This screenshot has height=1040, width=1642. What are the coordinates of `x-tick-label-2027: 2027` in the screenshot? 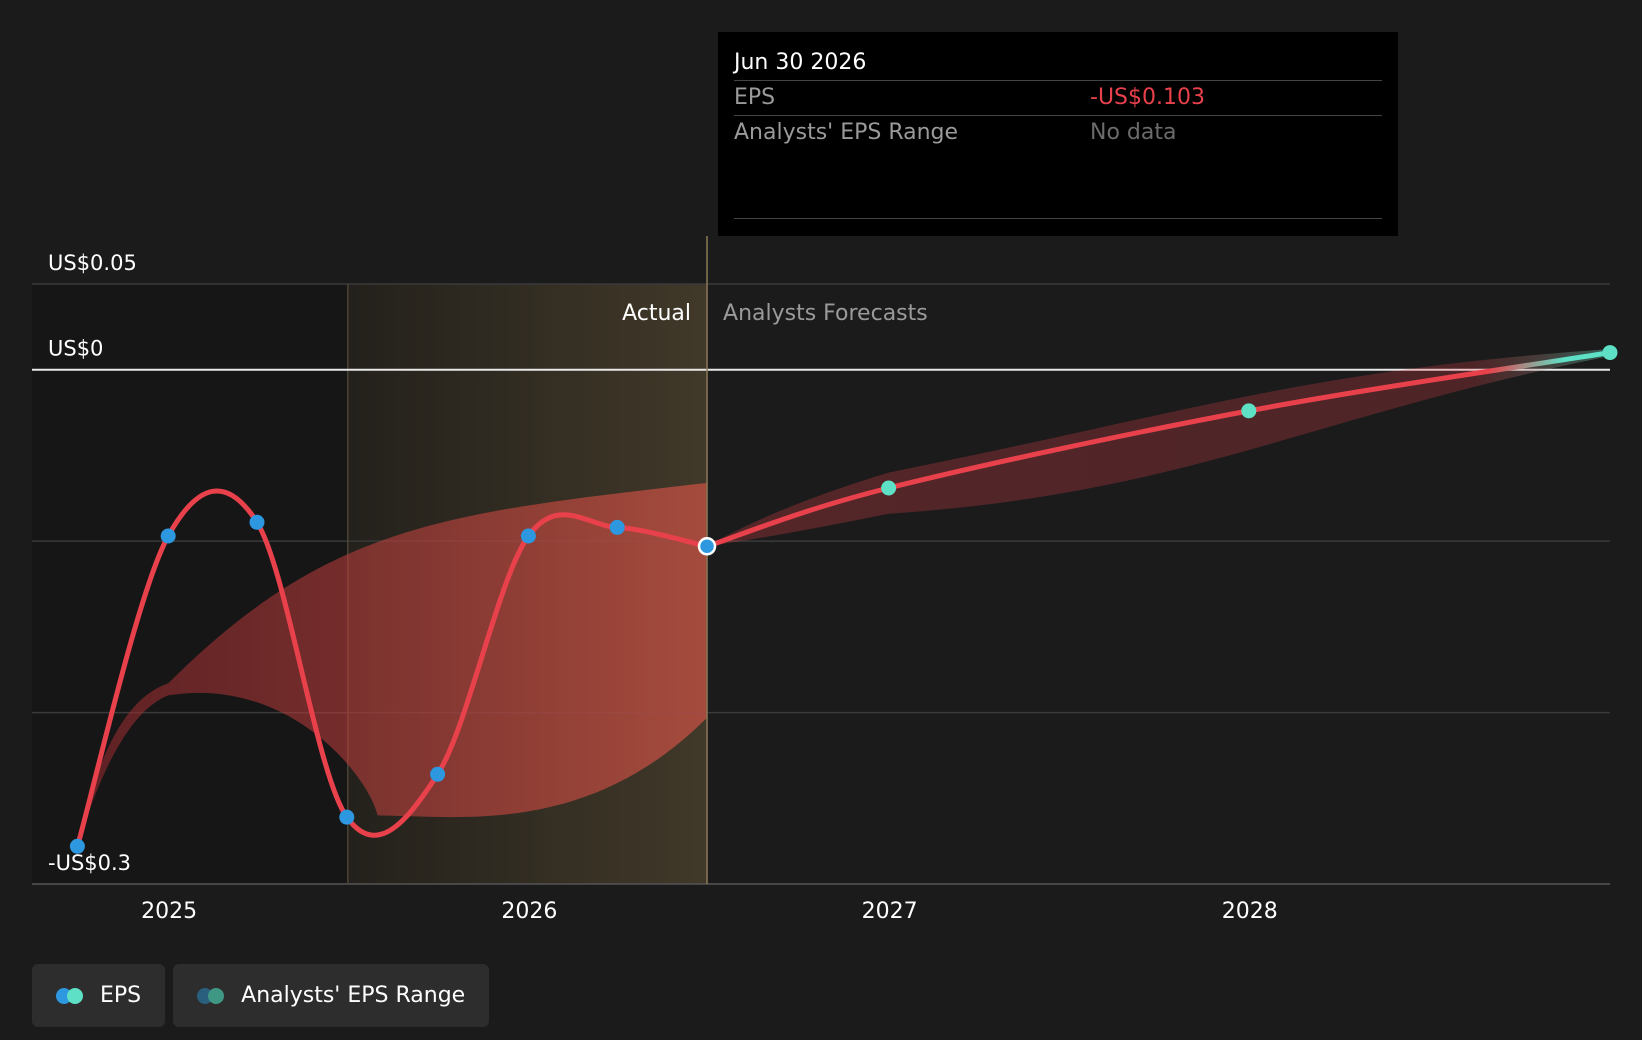 It's located at (890, 911).